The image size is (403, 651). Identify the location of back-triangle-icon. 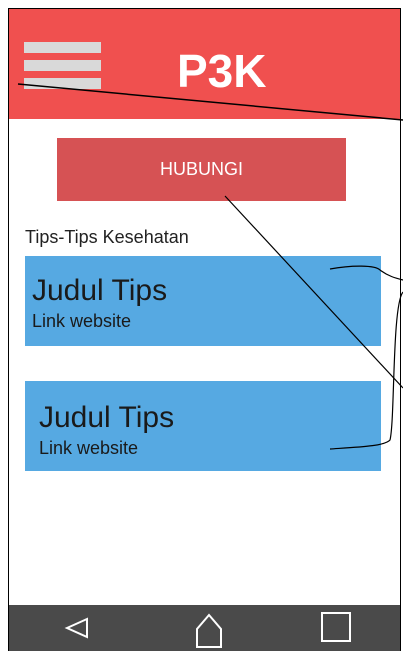
(82, 628).